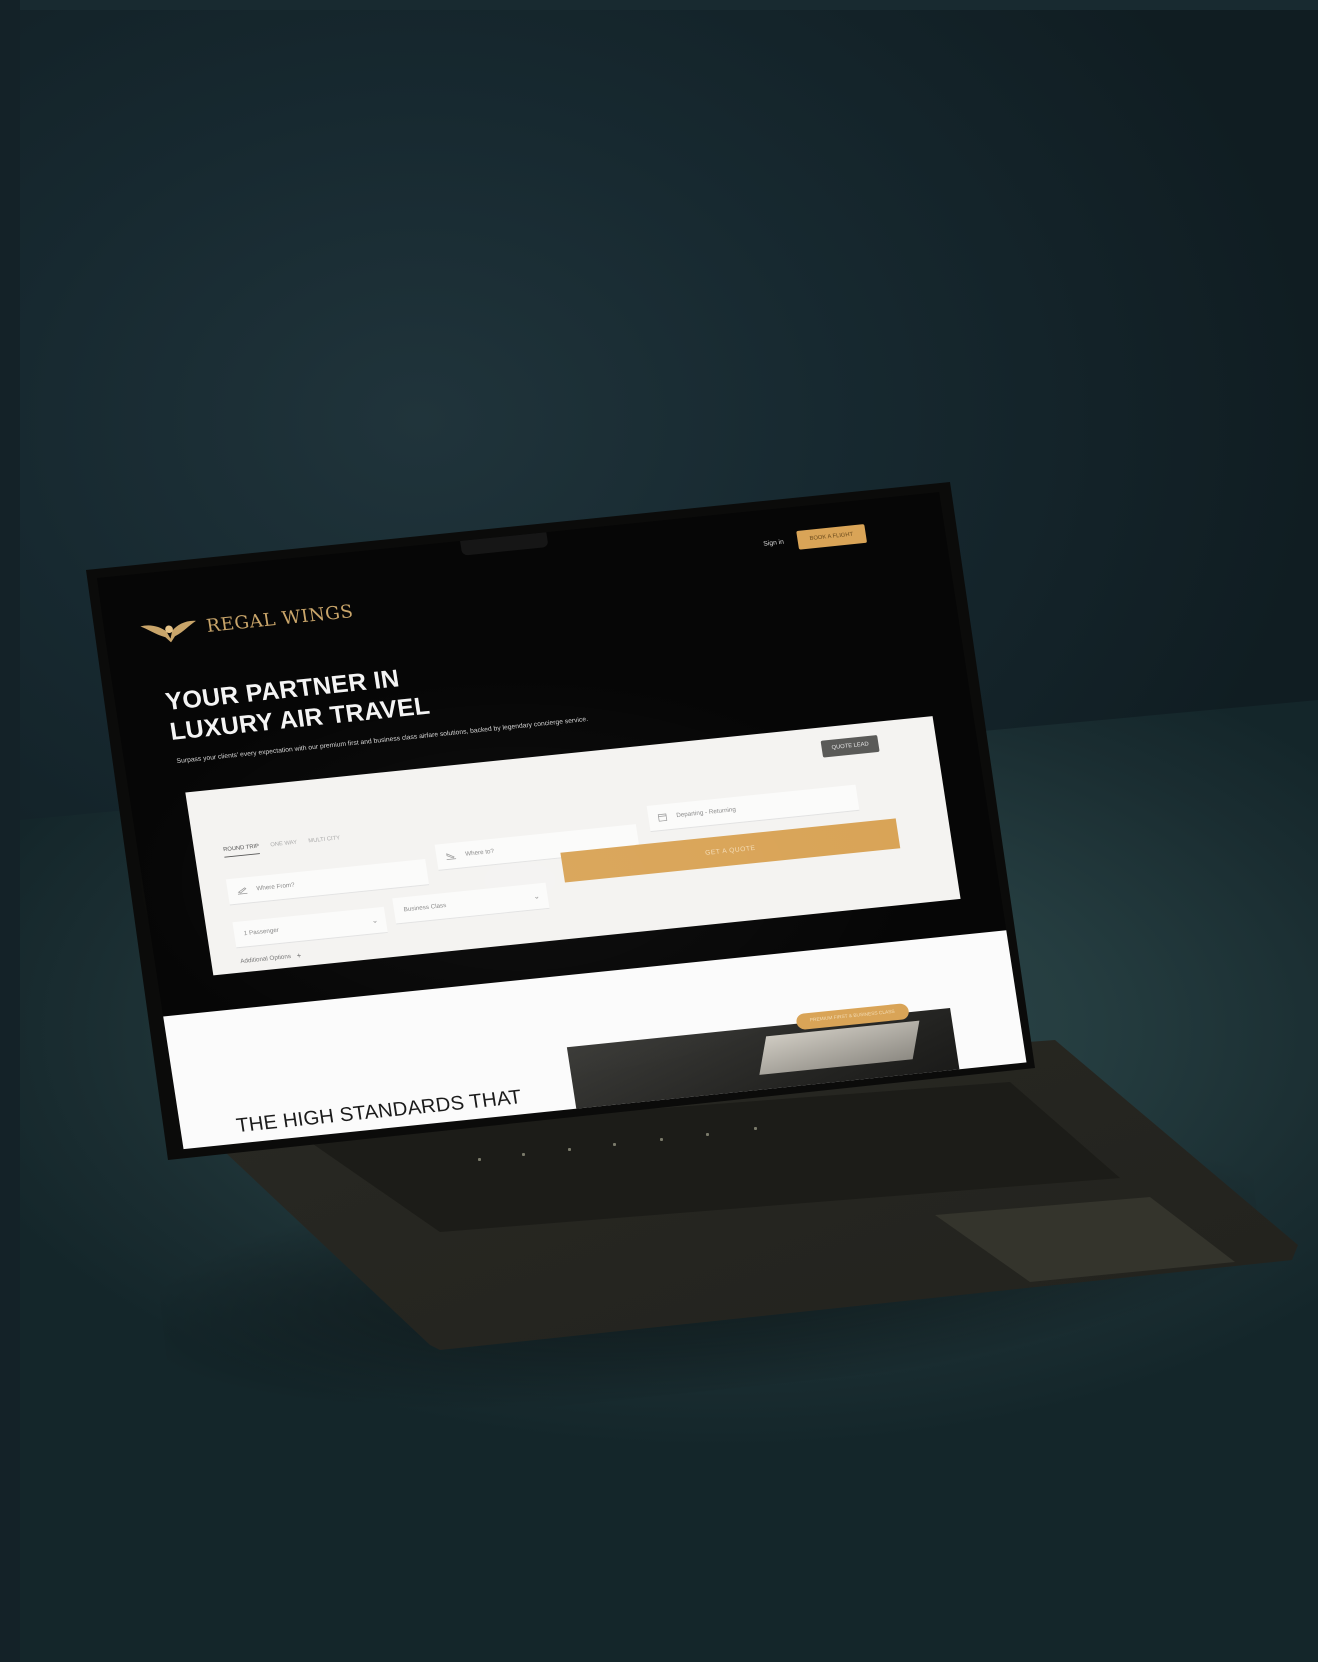 This screenshot has height=1662, width=1318. I want to click on quote-lead-button: QUOTE LEAD, so click(850, 746).